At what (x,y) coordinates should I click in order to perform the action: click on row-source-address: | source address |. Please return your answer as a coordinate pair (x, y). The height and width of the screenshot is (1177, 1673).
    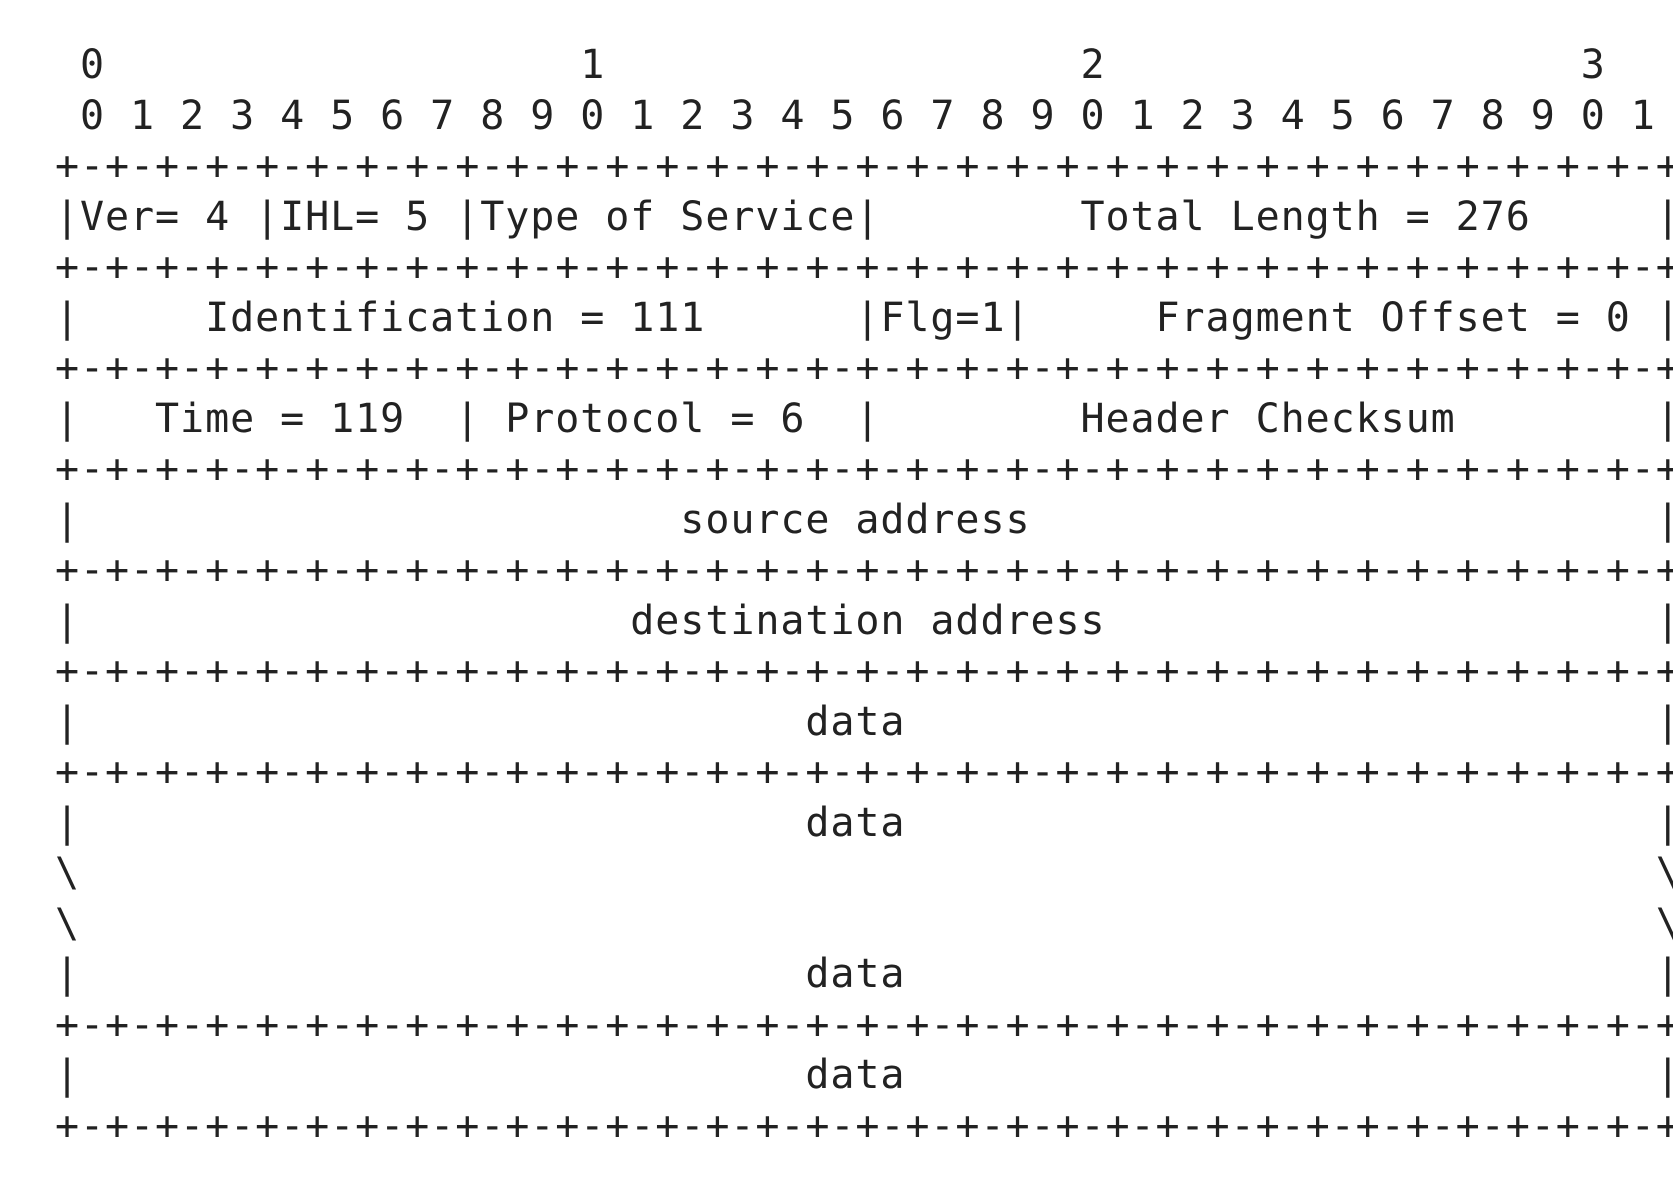
    Looking at the image, I should click on (864, 519).